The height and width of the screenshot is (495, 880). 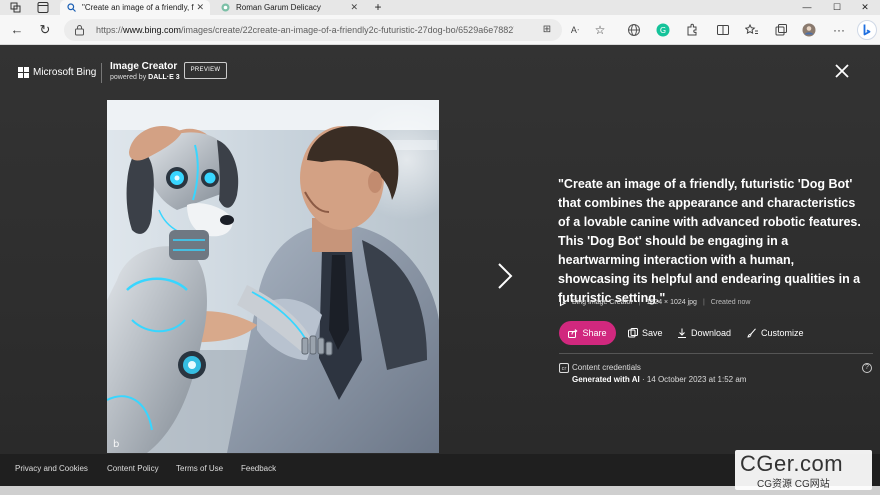 I want to click on powered-by-model: DALL·E 3, so click(x=164, y=77).